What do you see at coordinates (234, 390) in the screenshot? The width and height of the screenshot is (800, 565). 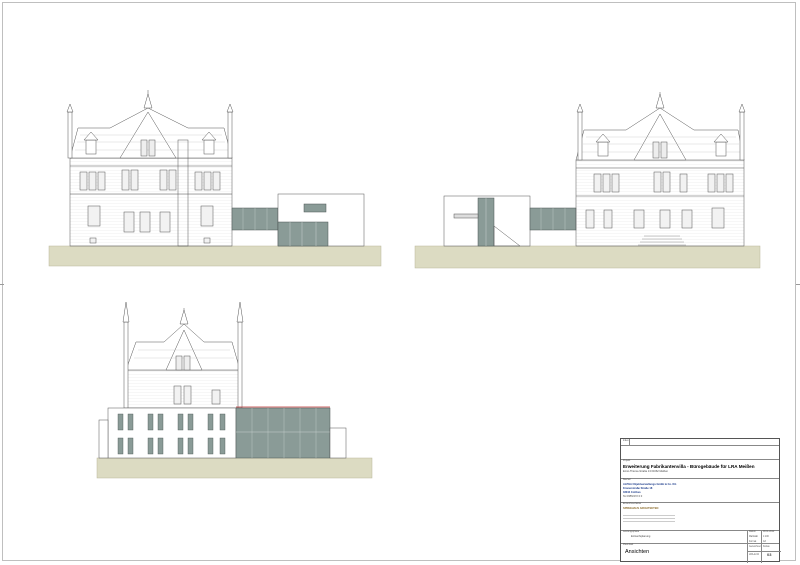 I see `elevation-east` at bounding box center [234, 390].